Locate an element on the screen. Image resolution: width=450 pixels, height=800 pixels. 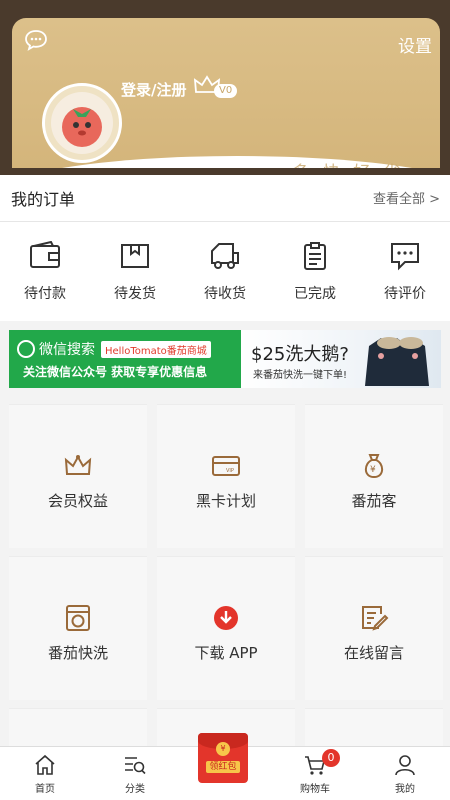
grid-online-message: 在线留言 is located at coordinates (374, 628).